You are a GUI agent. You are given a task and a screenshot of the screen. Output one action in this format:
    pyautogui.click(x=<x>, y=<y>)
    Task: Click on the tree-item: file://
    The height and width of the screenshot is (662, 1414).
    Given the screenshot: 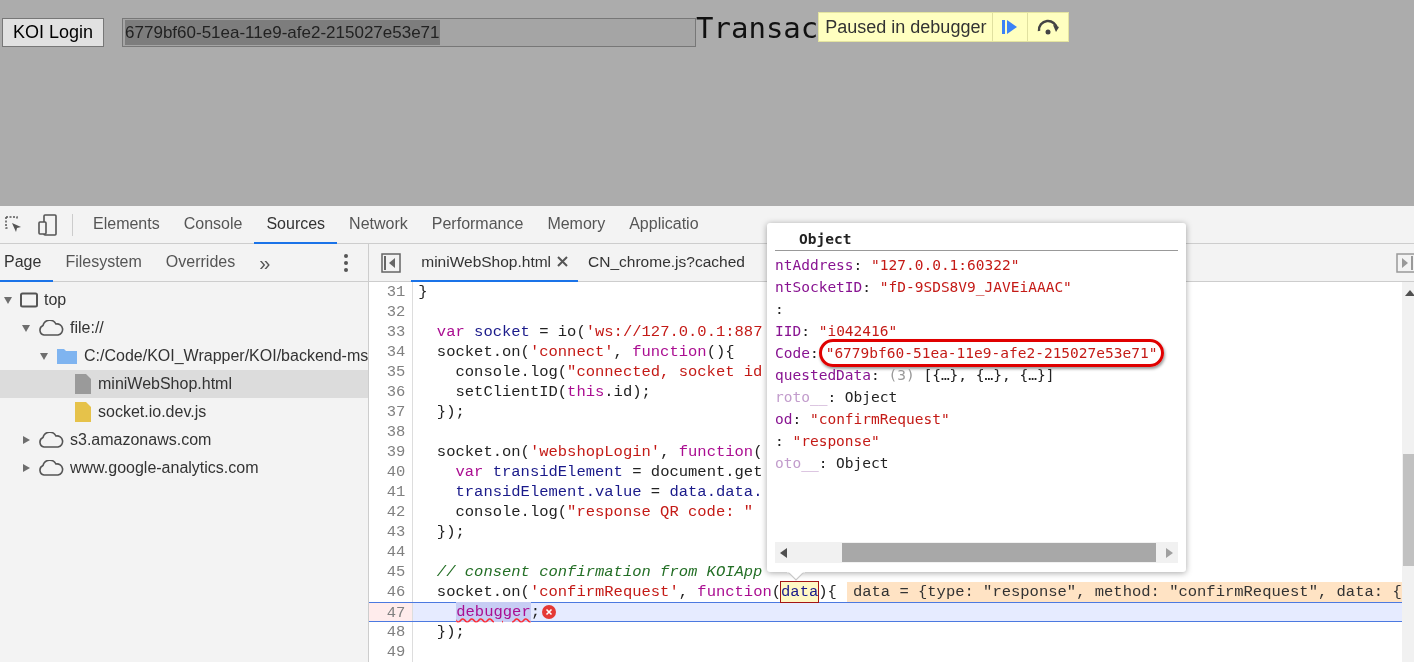 What is the action you would take?
    pyautogui.click(x=184, y=328)
    